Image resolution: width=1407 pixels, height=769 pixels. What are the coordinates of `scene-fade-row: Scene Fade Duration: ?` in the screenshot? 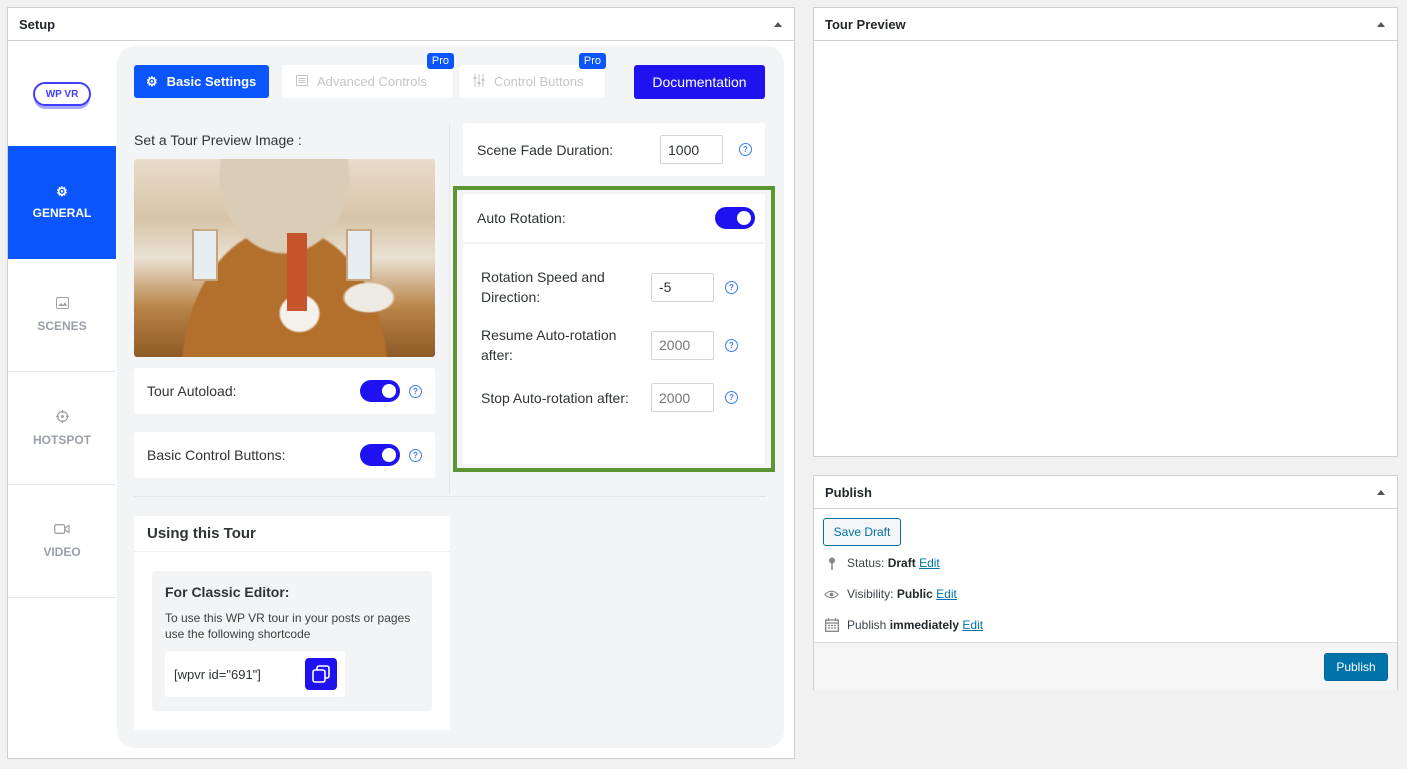 It's located at (614, 149).